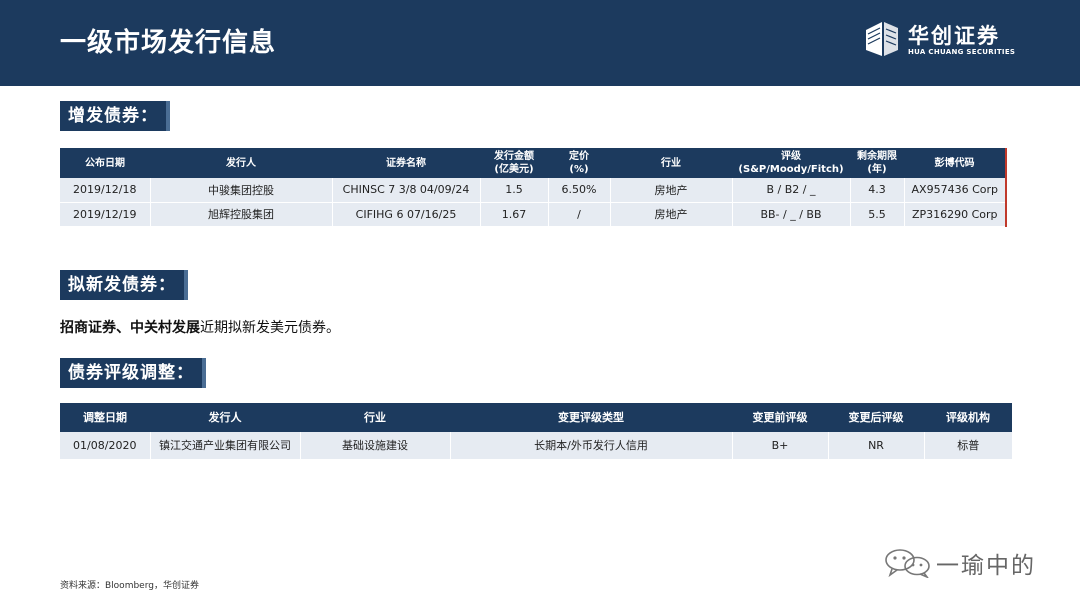 This screenshot has height=608, width=1080. What do you see at coordinates (579, 156) in the screenshot?
I see `column-header-line: 定价` at bounding box center [579, 156].